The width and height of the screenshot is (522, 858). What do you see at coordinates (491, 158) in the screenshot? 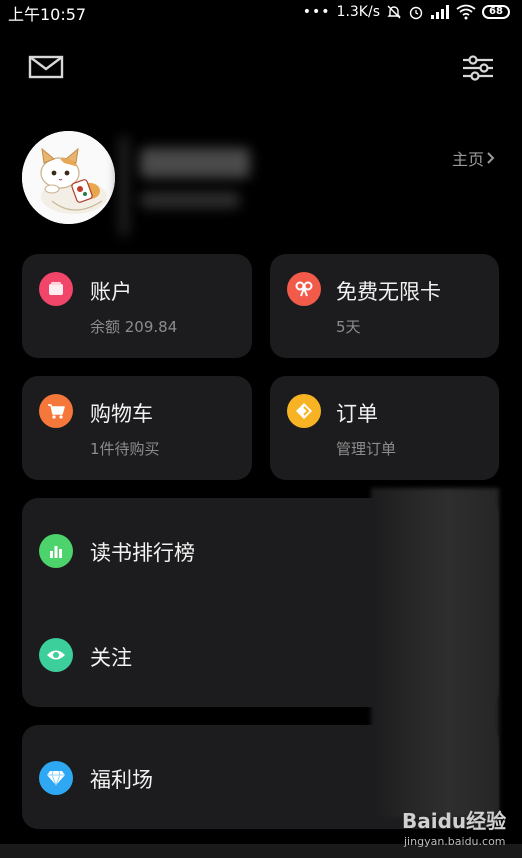
I see `chevron-right-icon` at bounding box center [491, 158].